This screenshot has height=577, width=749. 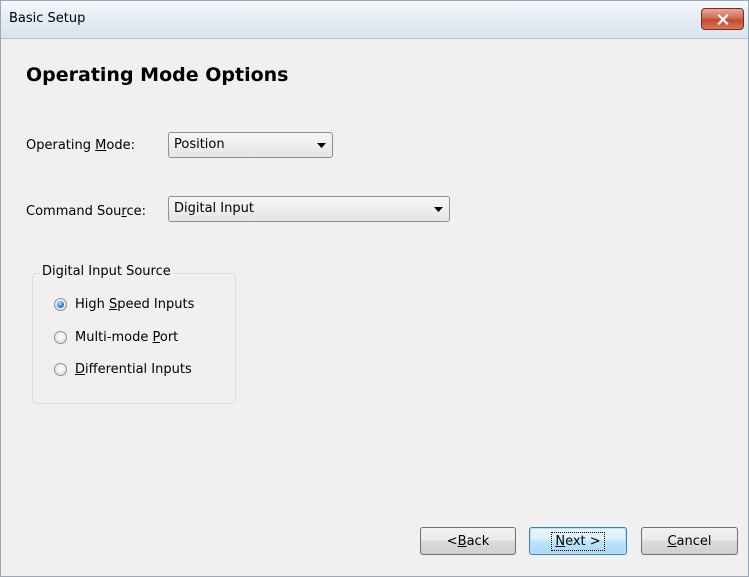 I want to click on operating-mode-select: Position, so click(x=250, y=145).